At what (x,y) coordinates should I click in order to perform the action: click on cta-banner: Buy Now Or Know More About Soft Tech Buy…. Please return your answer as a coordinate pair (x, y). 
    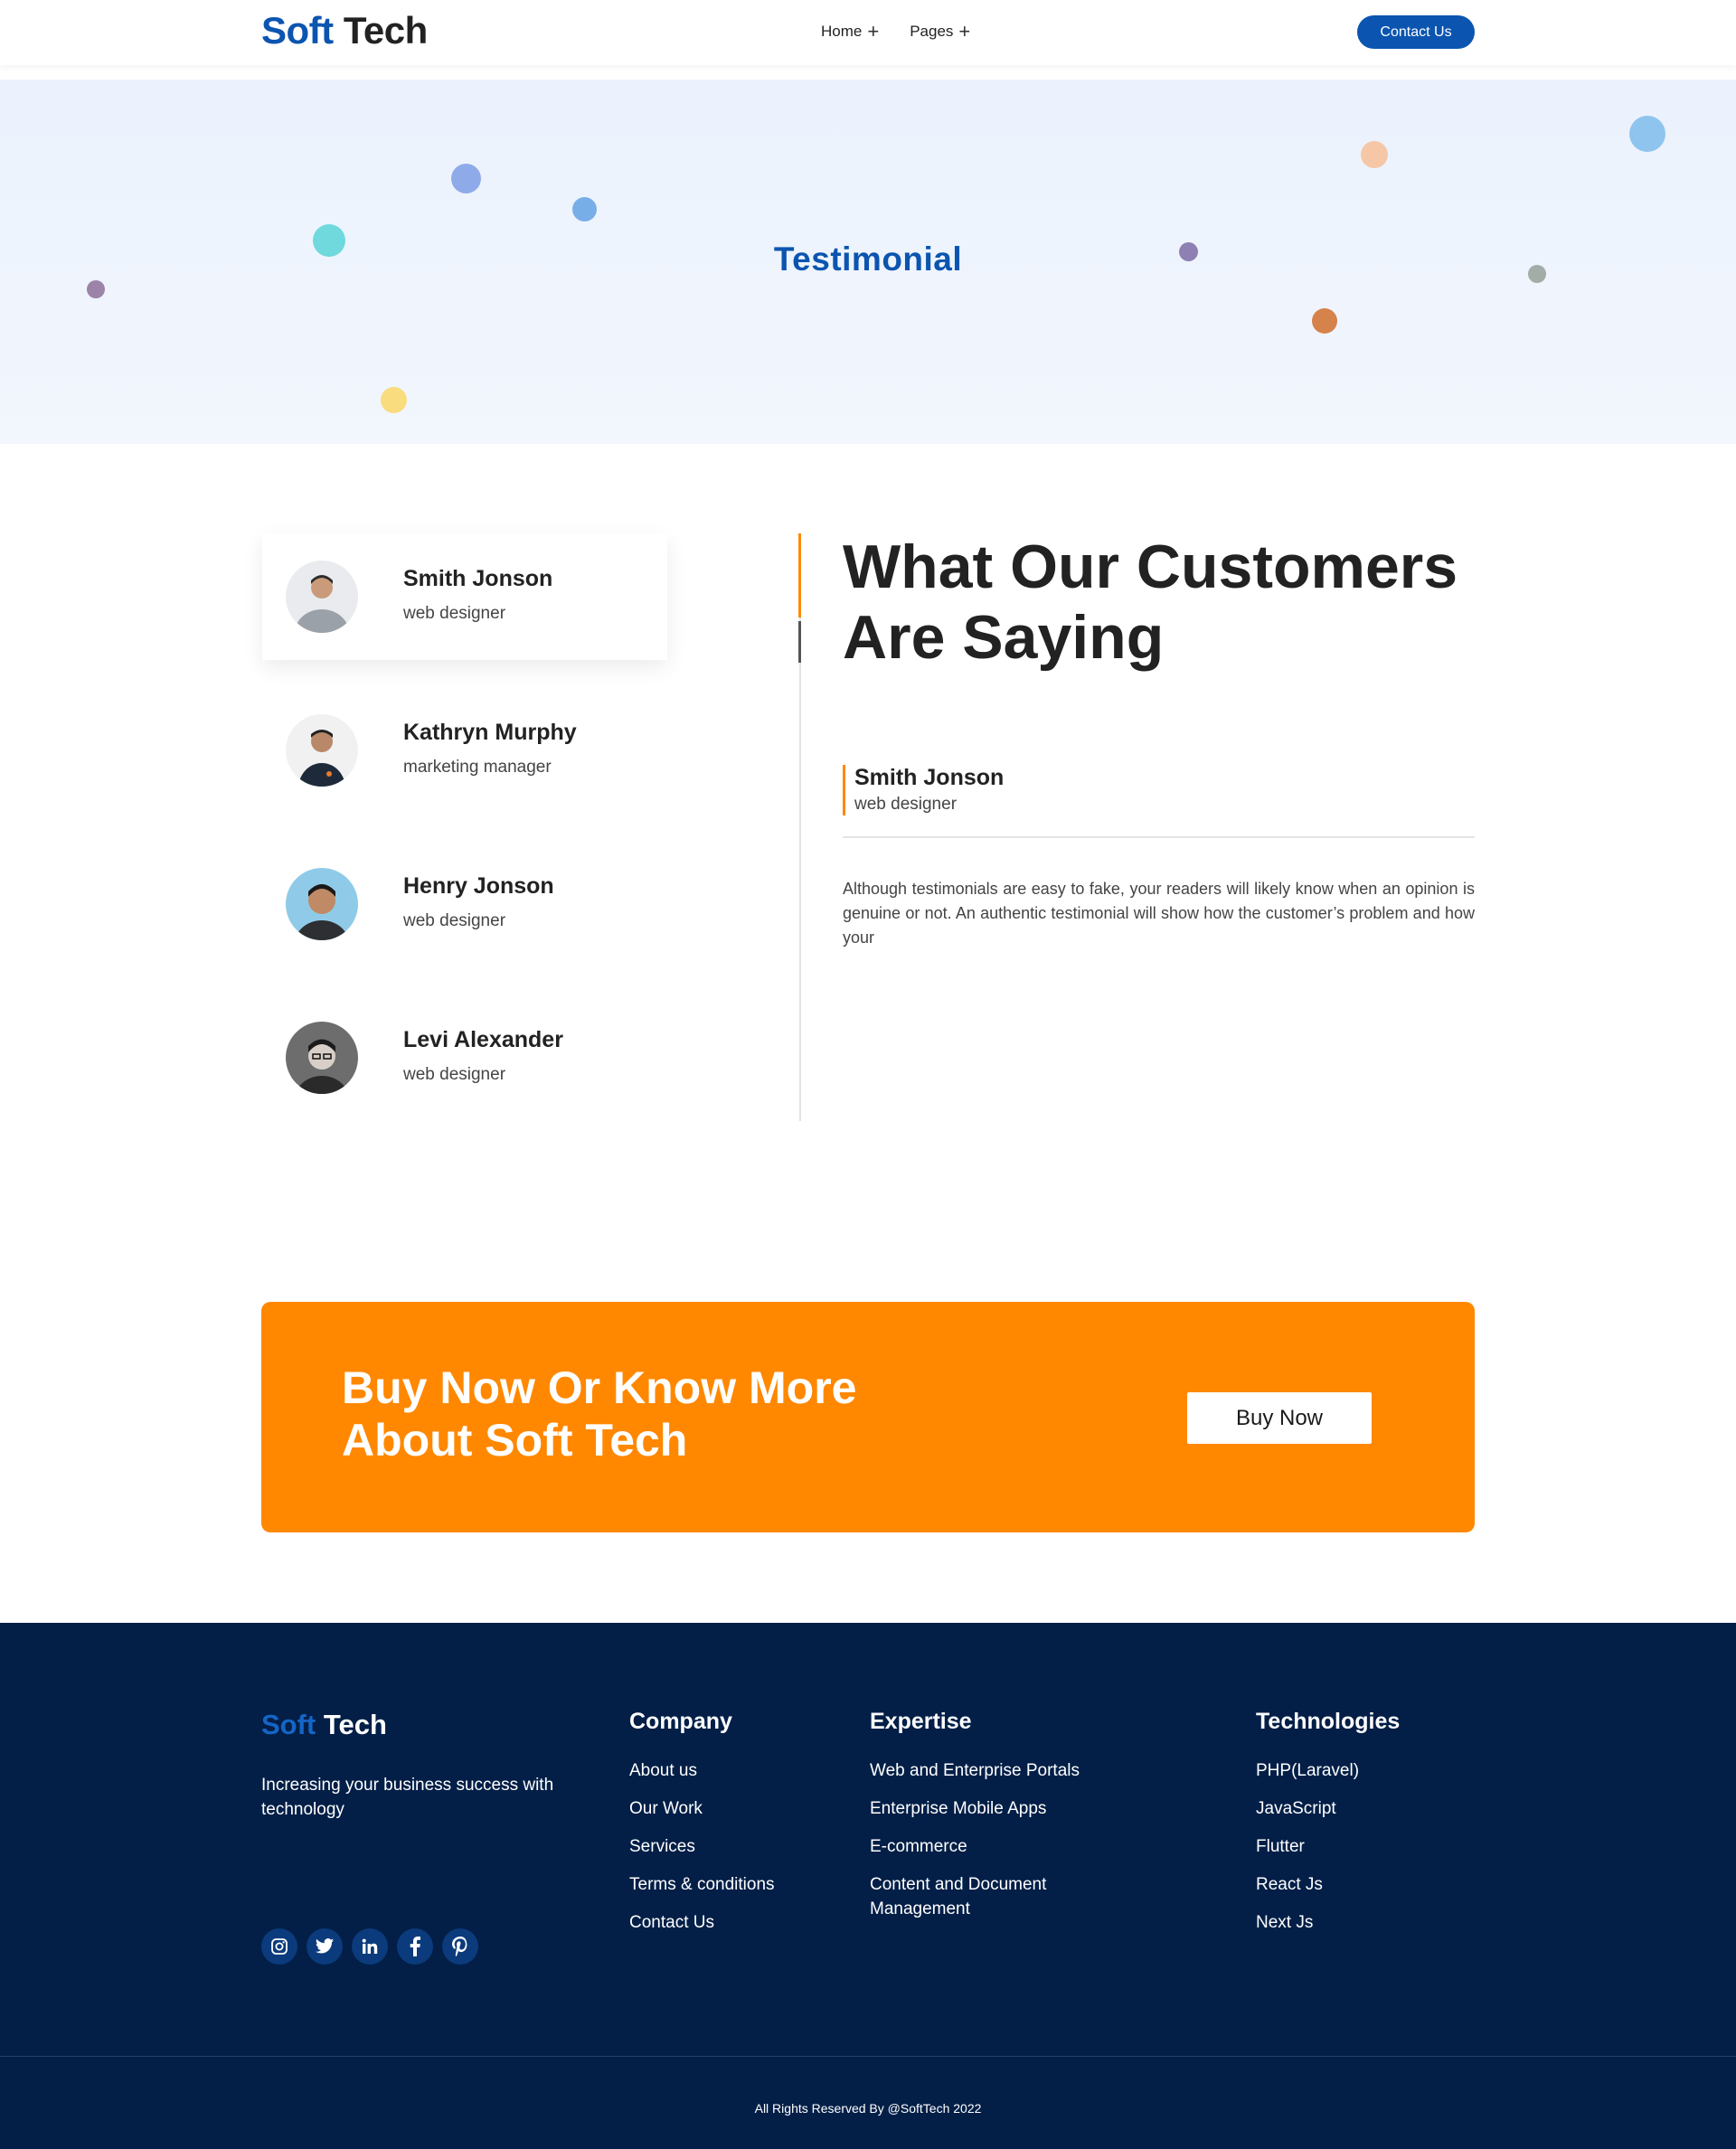
    Looking at the image, I should click on (868, 1417).